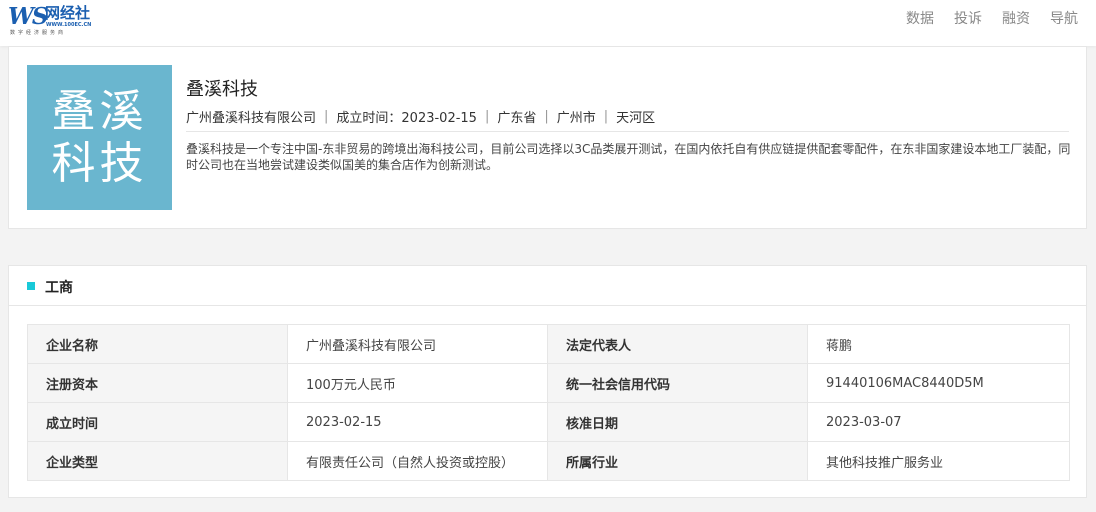  I want to click on company-province: 广东省, so click(517, 118).